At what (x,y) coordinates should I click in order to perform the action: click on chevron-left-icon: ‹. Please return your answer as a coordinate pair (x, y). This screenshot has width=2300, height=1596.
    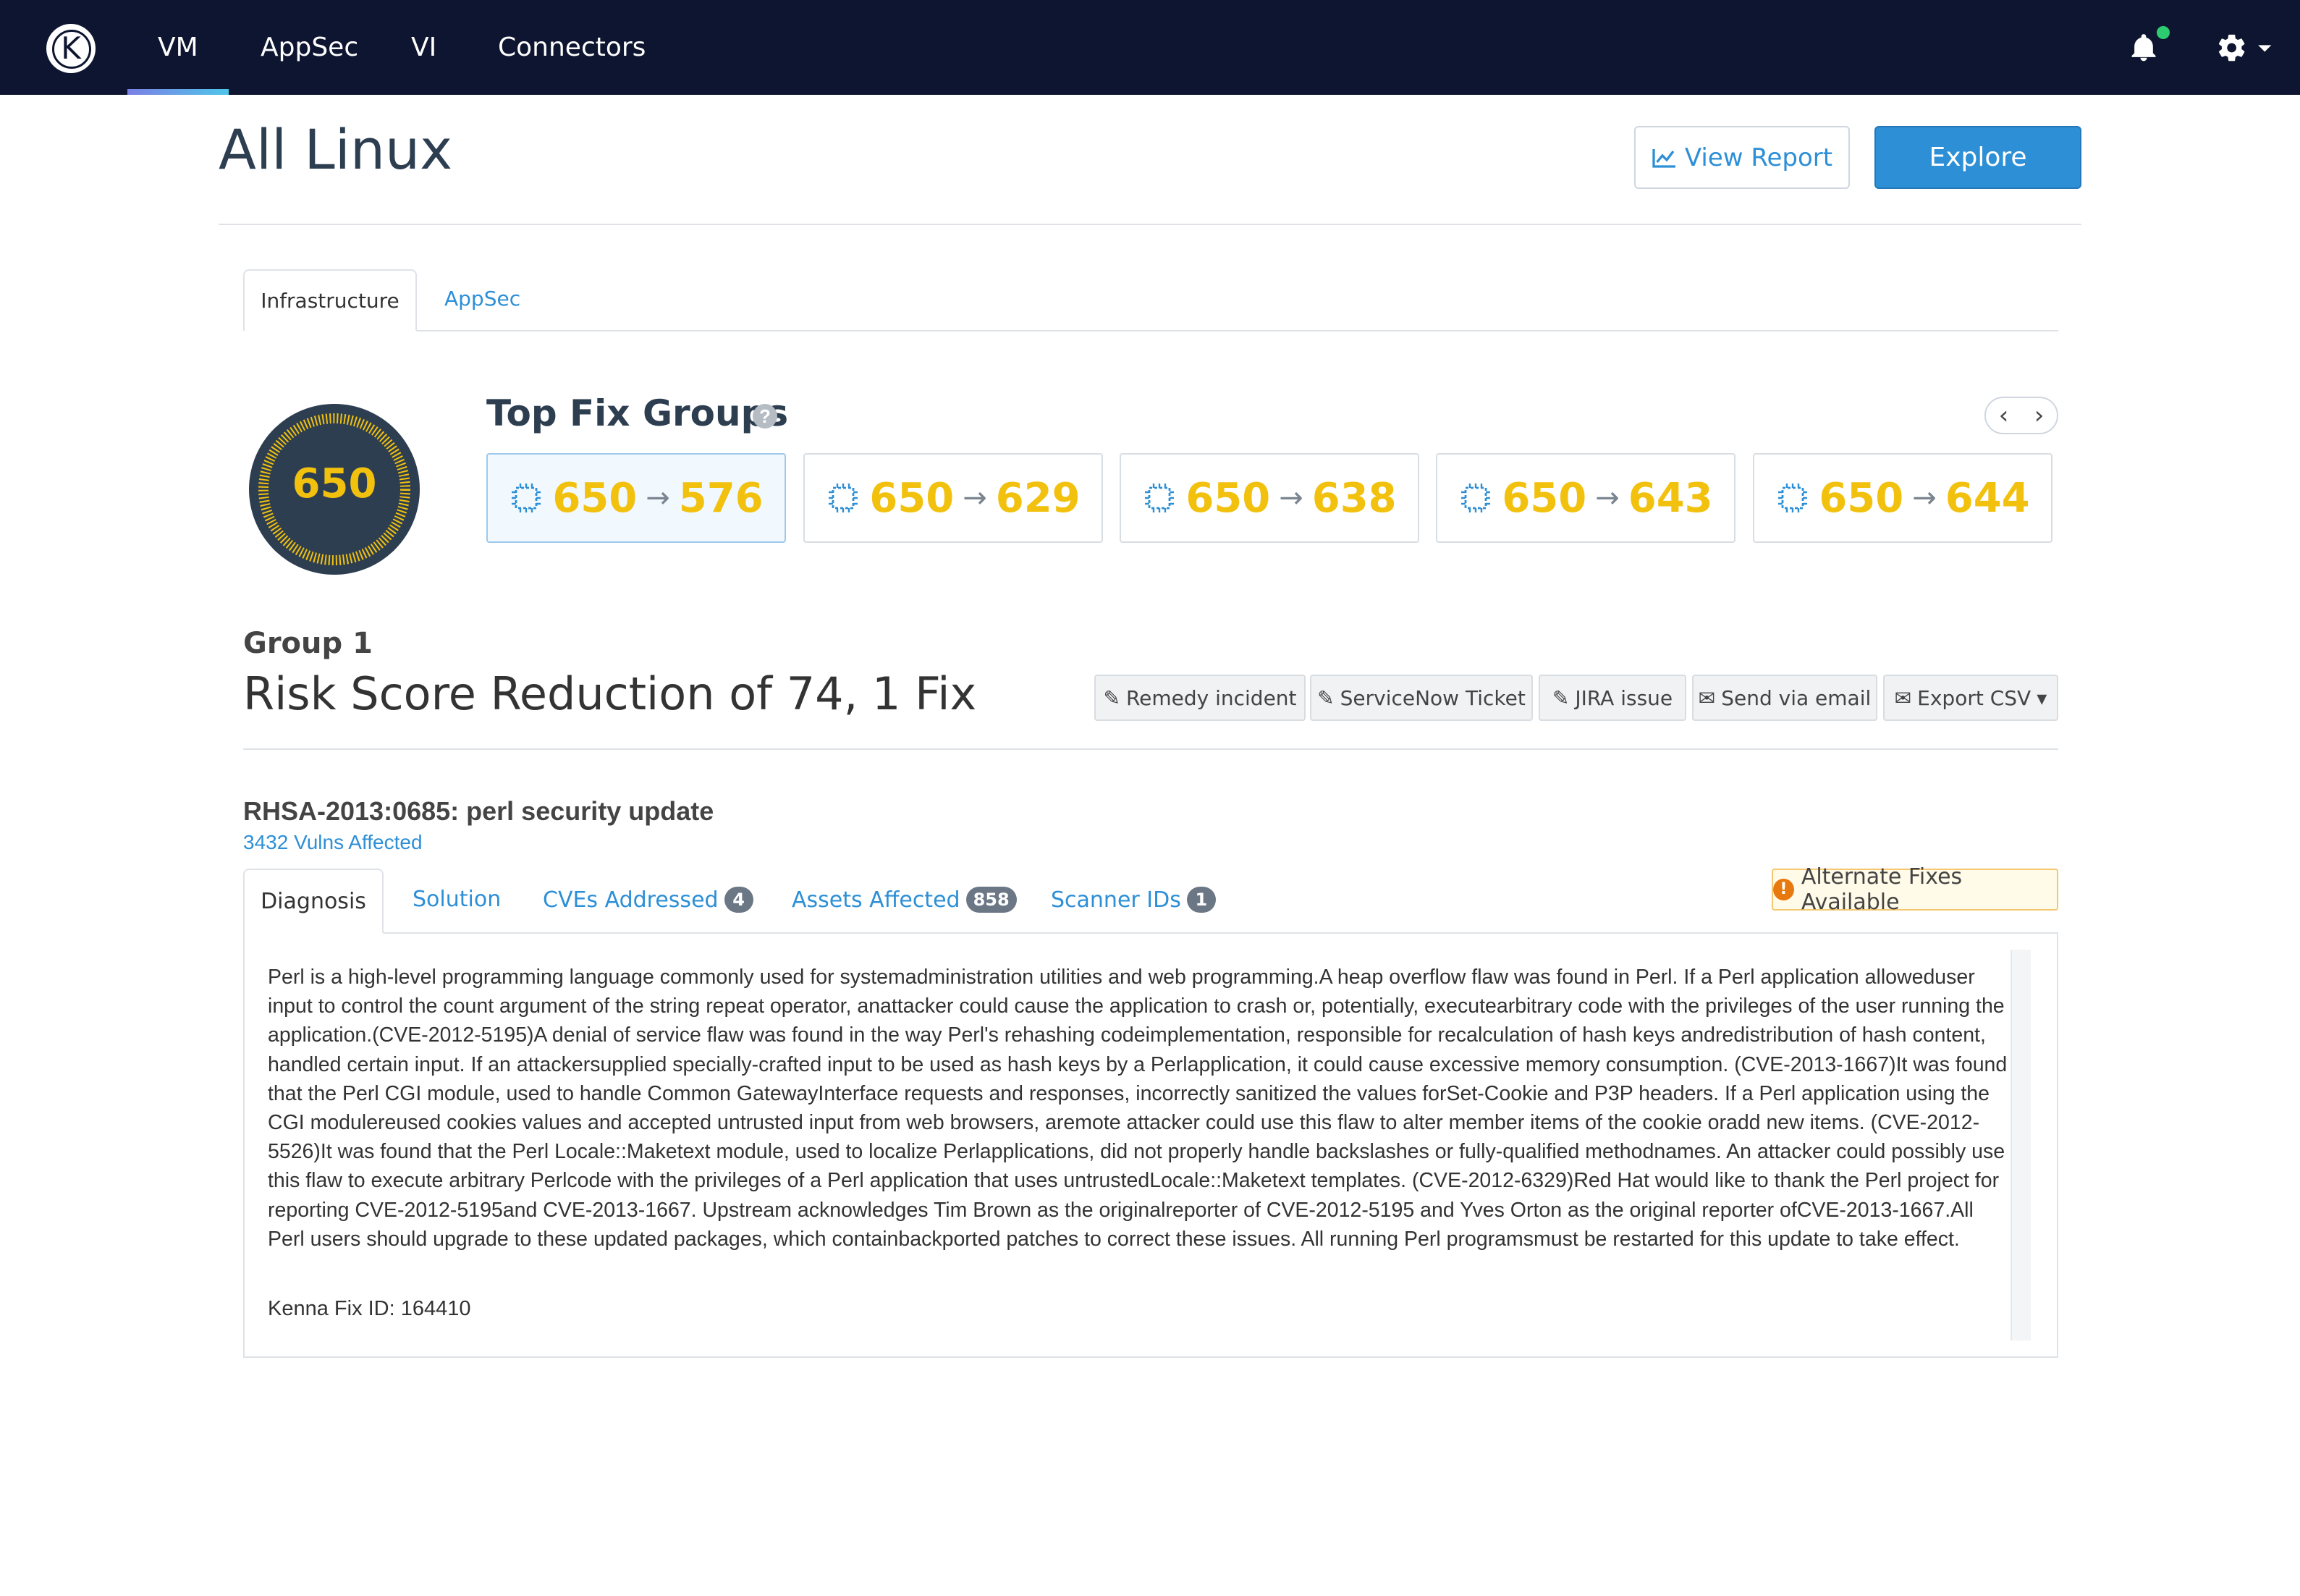
    Looking at the image, I should click on (2004, 415).